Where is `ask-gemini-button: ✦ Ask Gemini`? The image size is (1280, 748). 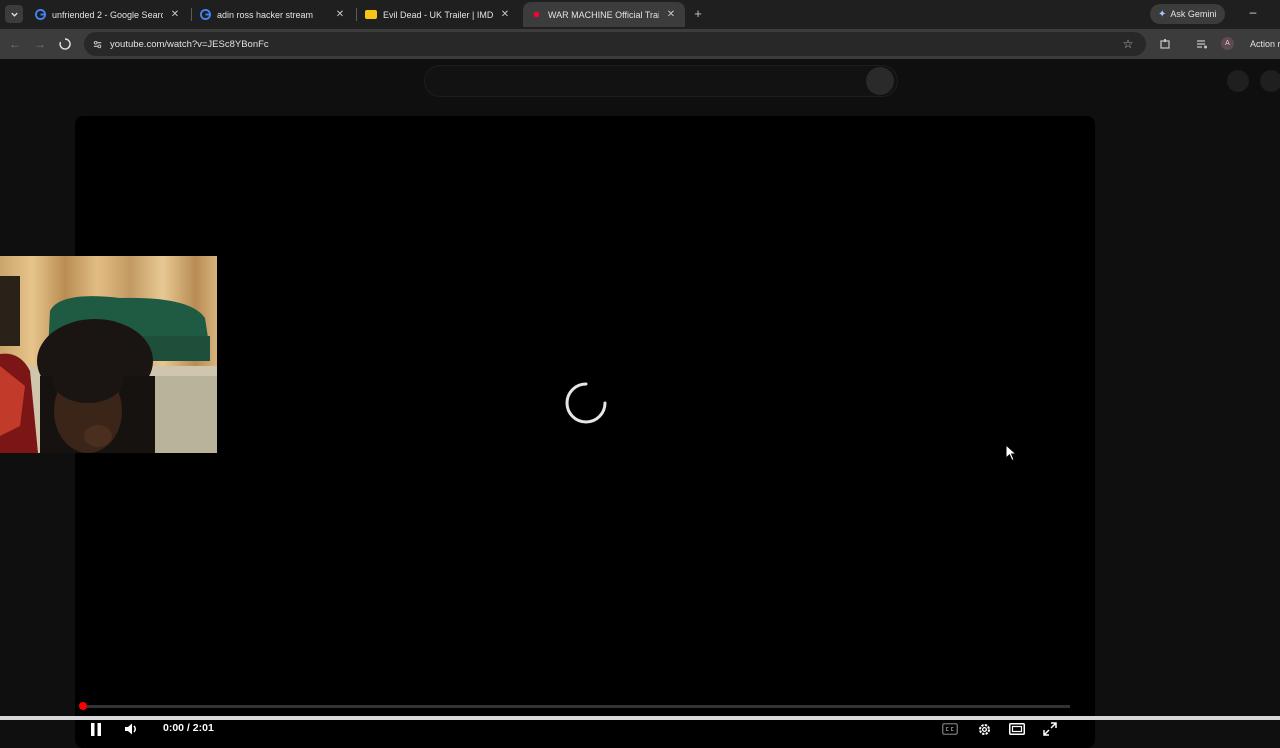
ask-gemini-button: ✦ Ask Gemini is located at coordinates (1188, 14).